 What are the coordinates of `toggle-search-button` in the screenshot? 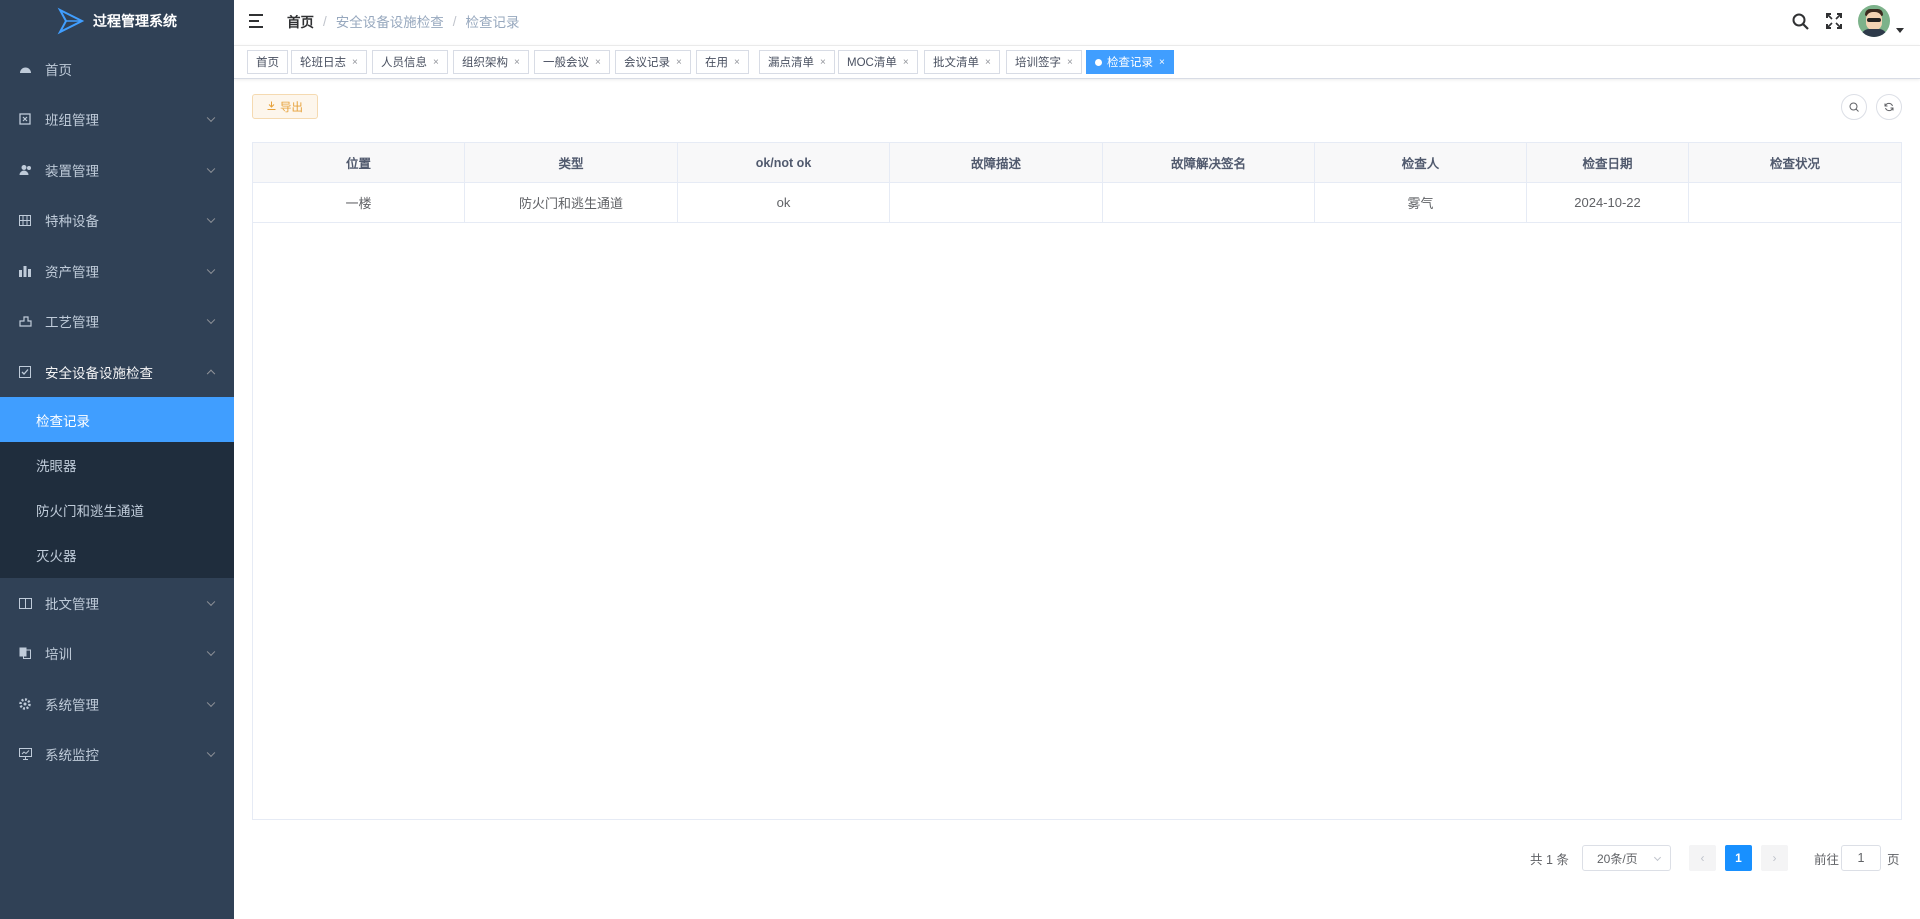 It's located at (1854, 107).